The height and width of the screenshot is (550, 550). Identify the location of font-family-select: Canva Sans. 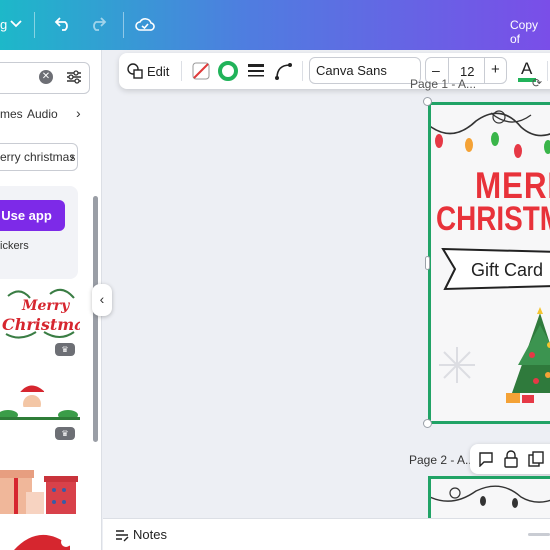
(365, 70).